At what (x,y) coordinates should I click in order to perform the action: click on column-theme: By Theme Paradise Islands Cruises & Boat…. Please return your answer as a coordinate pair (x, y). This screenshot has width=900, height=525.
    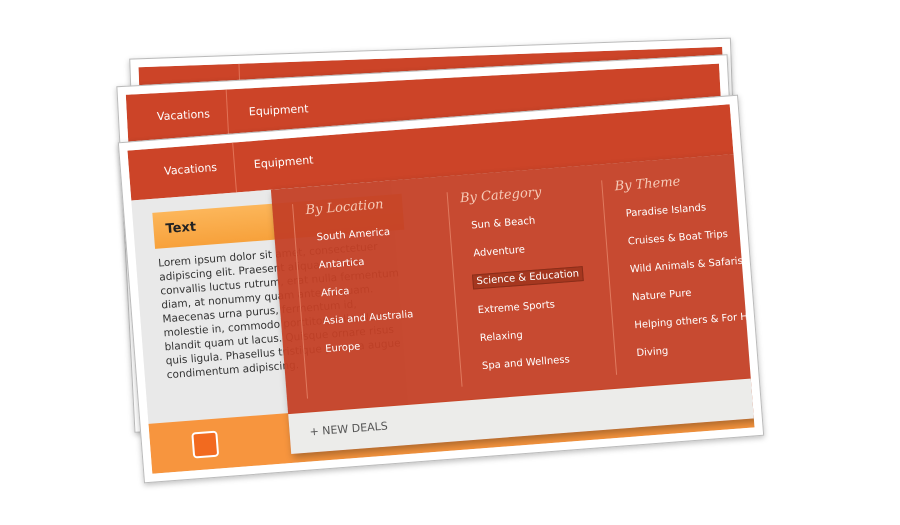
    Looking at the image, I should click on (678, 271).